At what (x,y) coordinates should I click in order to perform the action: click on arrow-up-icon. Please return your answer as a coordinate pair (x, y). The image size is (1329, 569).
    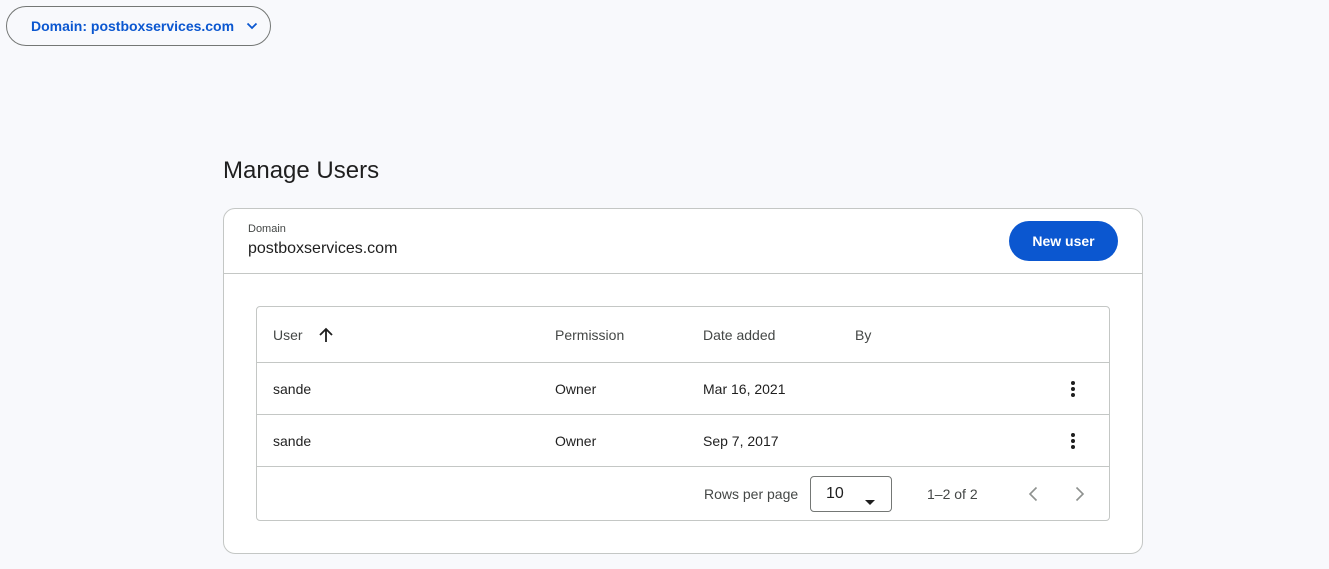
    Looking at the image, I should click on (326, 335).